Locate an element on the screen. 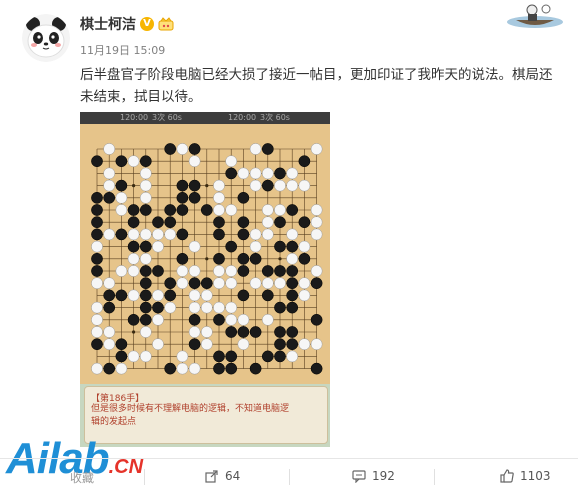 Image resolution: width=578 pixels, height=495 pixels. collect-button: 收藏 is located at coordinates (82, 477).